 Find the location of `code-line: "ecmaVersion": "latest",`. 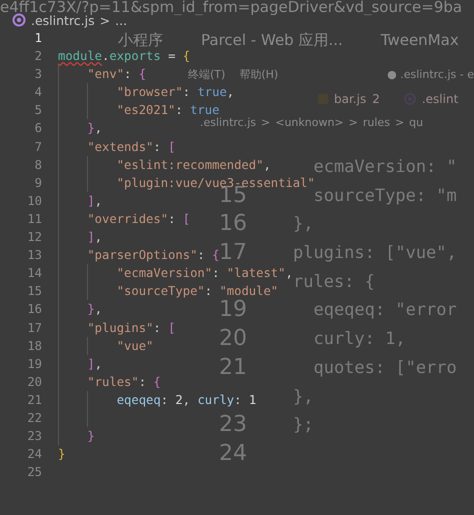

code-line: "ecmaVersion": "latest", is located at coordinates (204, 273).